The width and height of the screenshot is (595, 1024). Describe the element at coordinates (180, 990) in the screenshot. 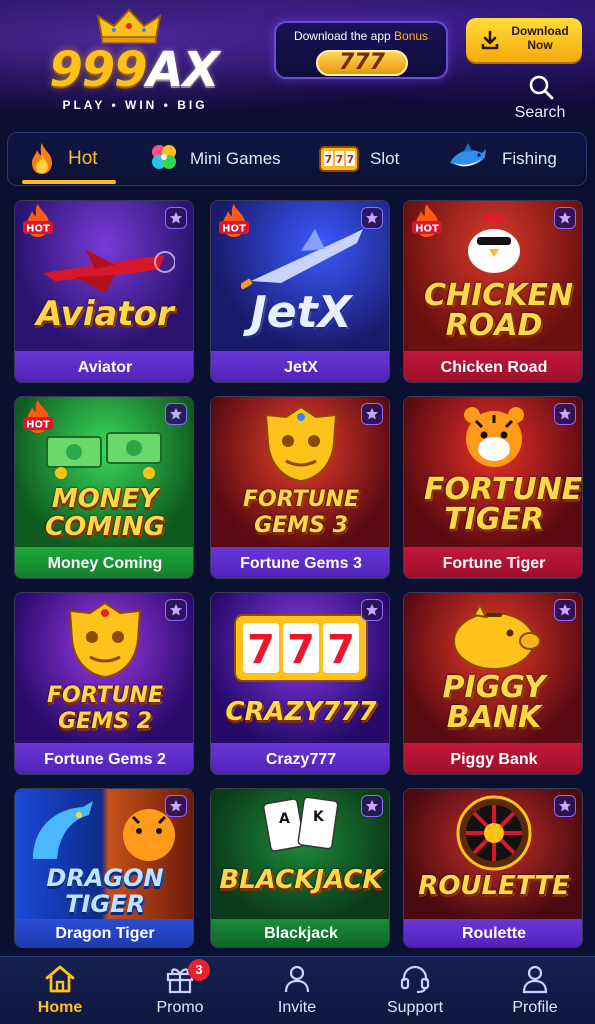

I see `nav-promo: 3 Promo` at that location.